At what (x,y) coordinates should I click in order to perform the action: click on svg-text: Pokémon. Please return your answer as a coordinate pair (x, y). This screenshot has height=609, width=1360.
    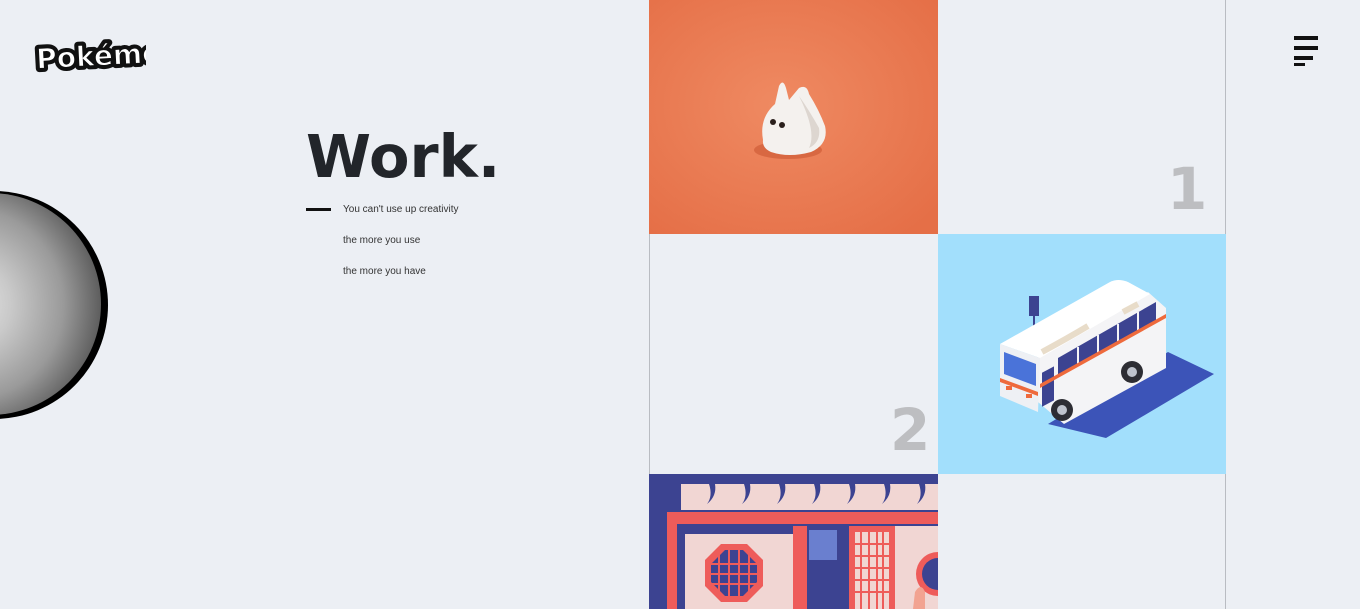
    Looking at the image, I should click on (90, 54).